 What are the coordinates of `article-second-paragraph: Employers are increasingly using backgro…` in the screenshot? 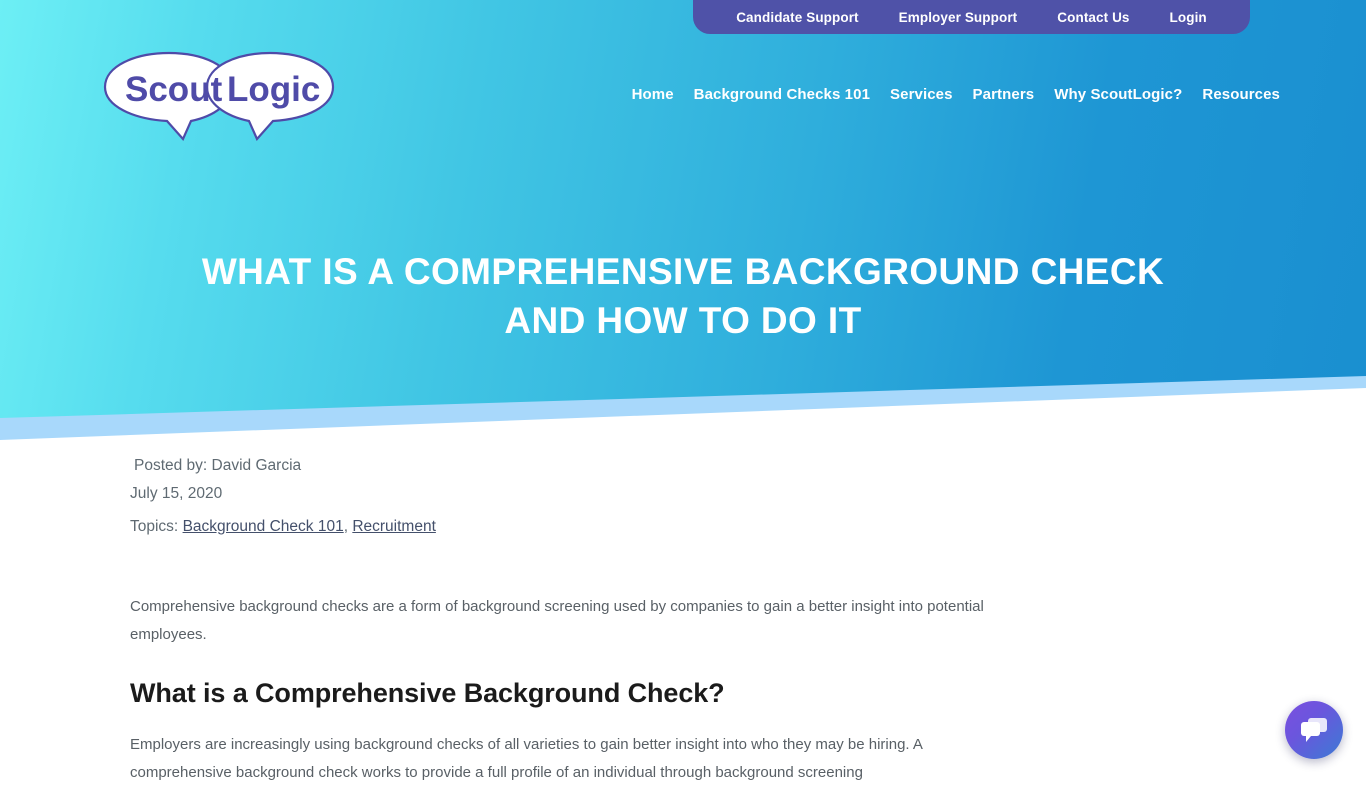 It's located at (570, 759).